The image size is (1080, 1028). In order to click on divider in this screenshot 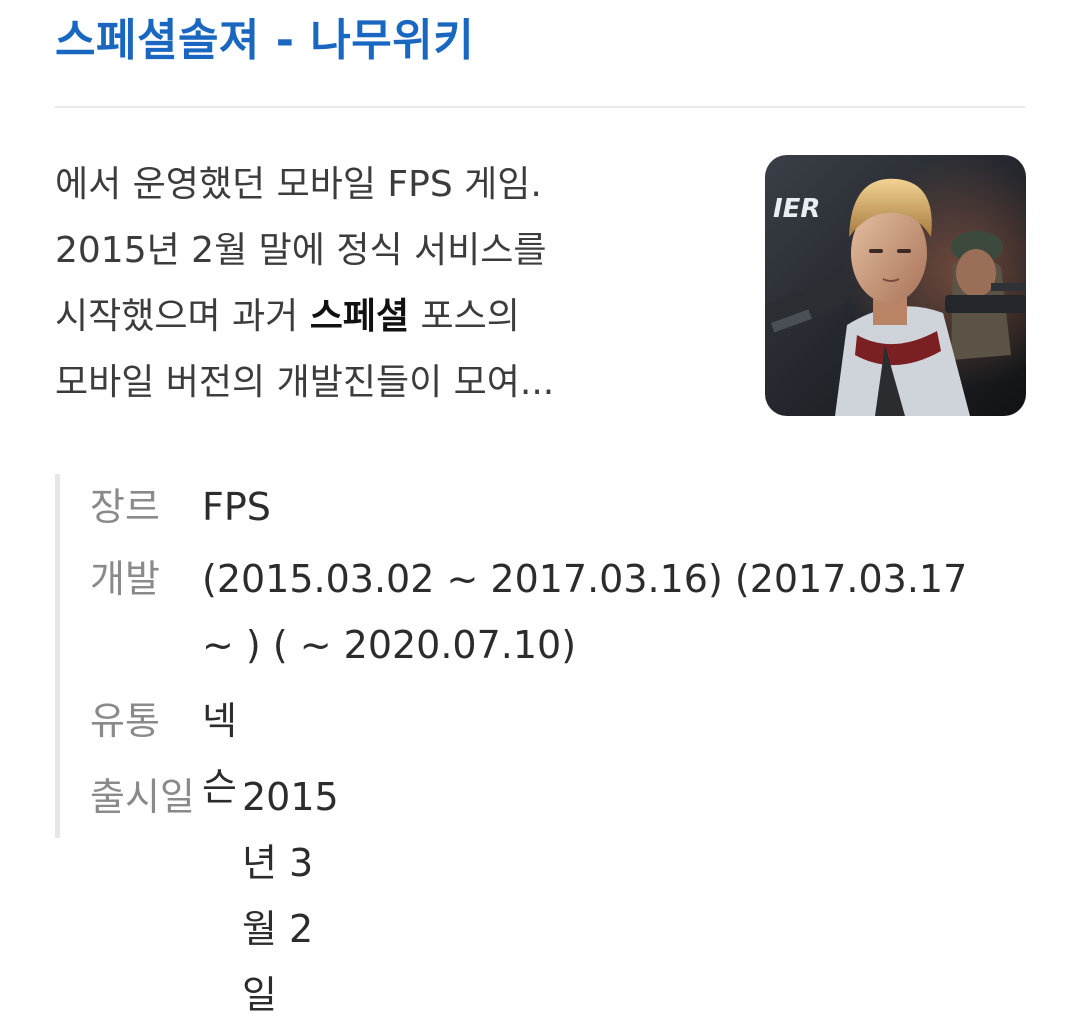, I will do `click(540, 107)`.